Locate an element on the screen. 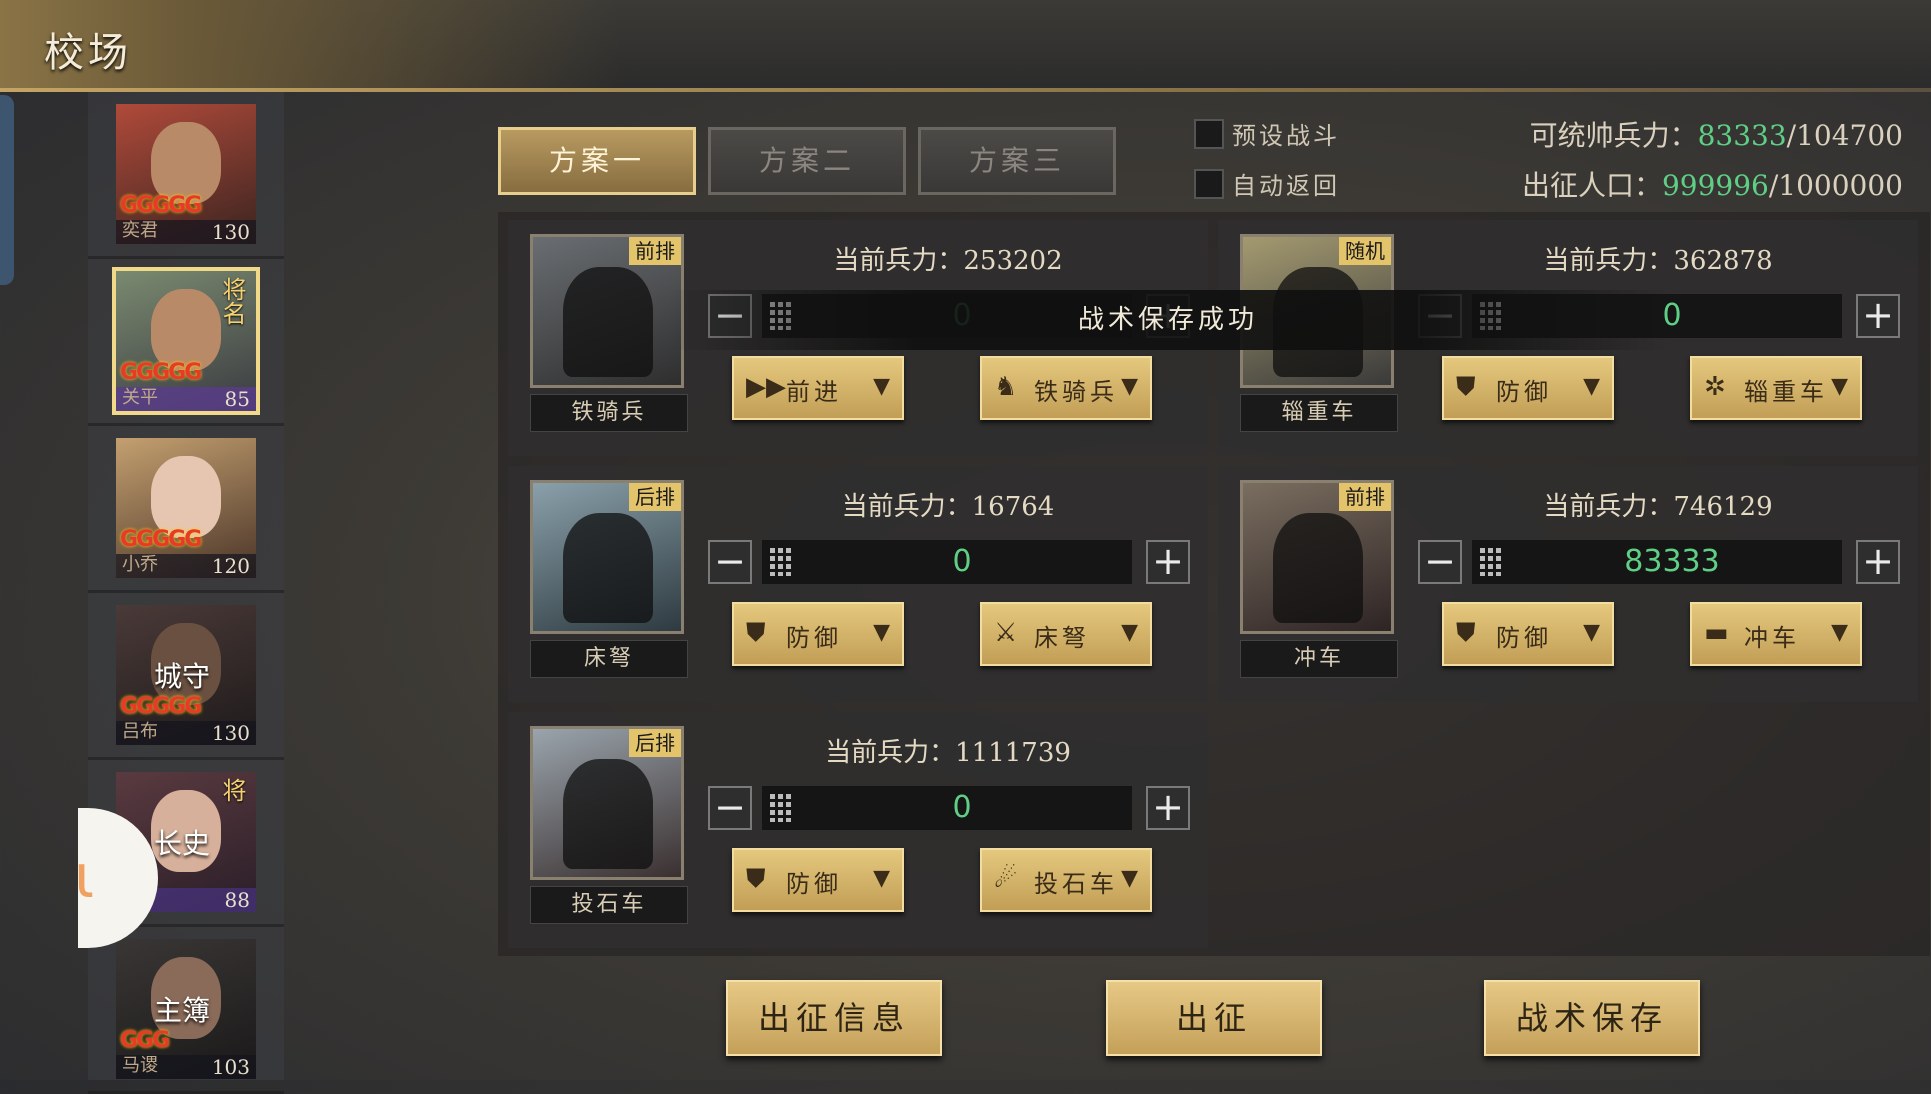 The height and width of the screenshot is (1094, 1931). unit-silhouette is located at coordinates (608, 322).